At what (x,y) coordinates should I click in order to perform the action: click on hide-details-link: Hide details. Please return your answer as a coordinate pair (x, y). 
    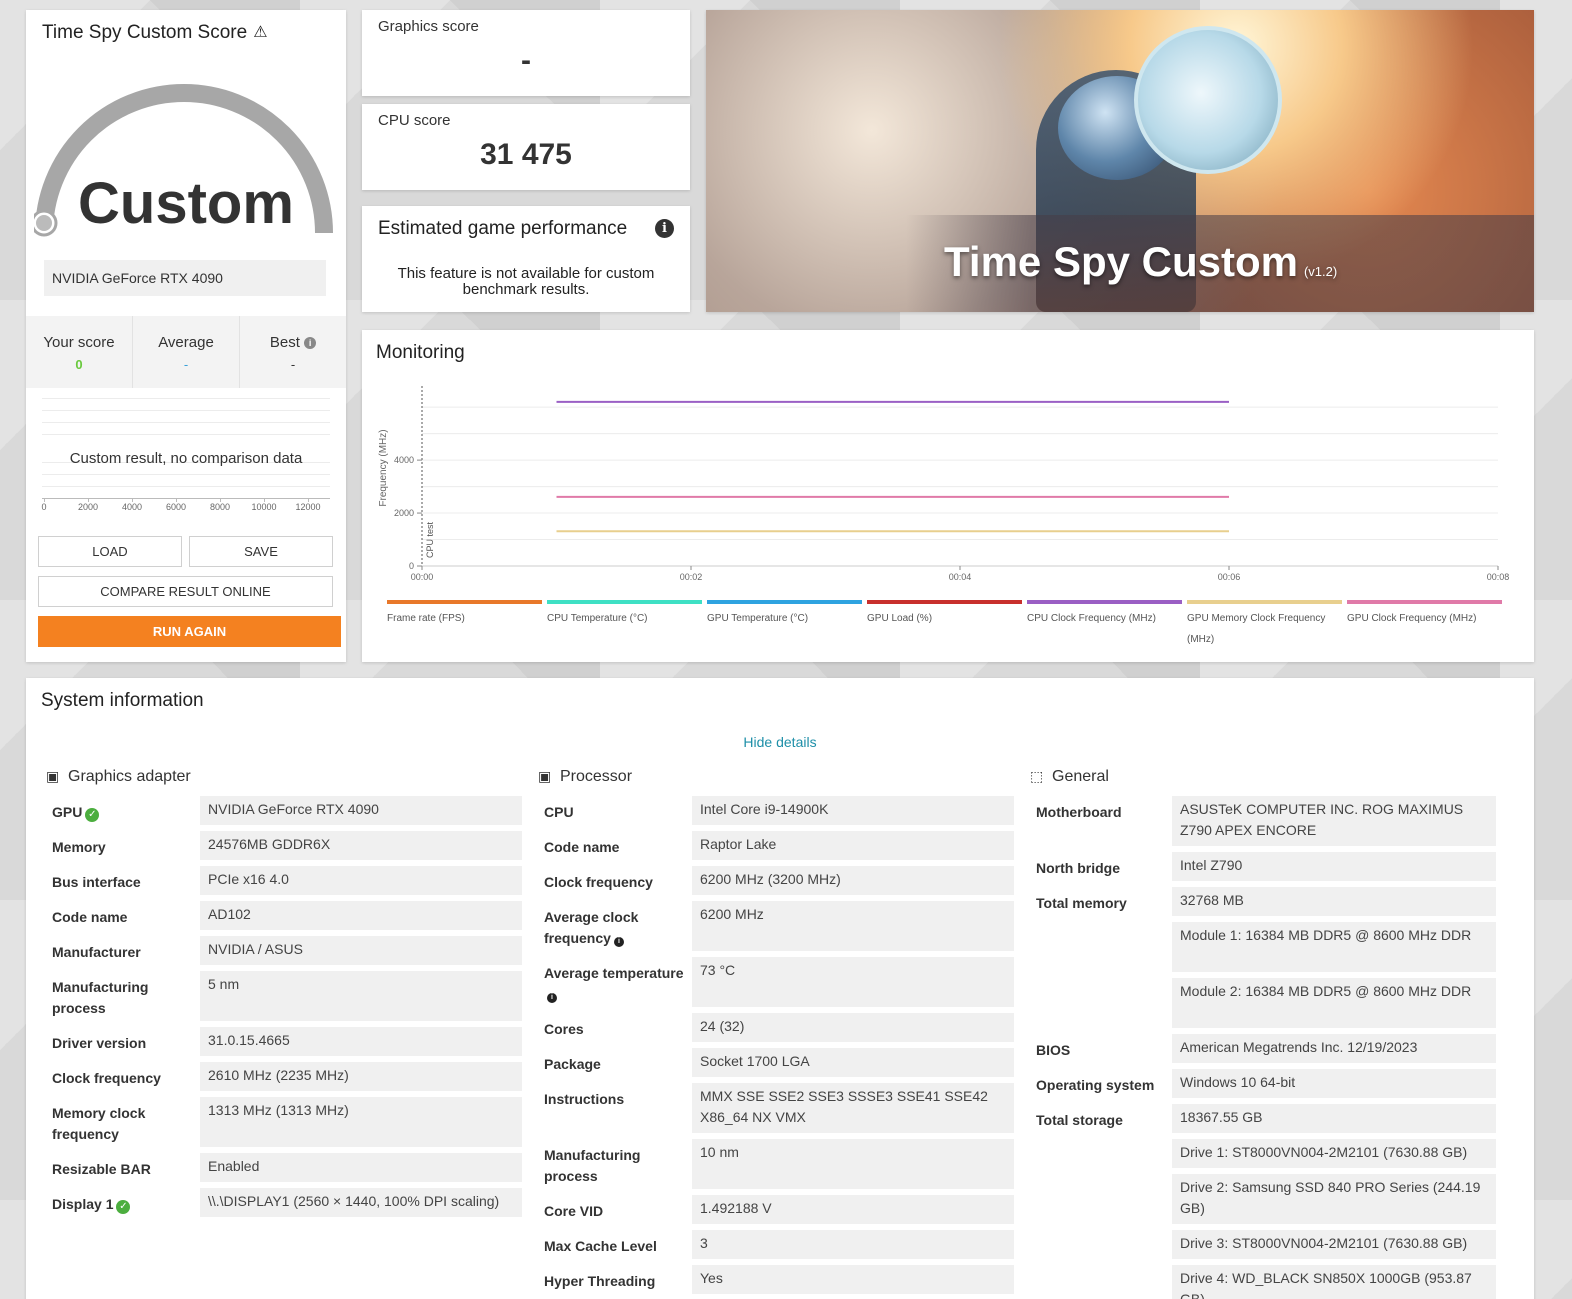
    Looking at the image, I should click on (780, 742).